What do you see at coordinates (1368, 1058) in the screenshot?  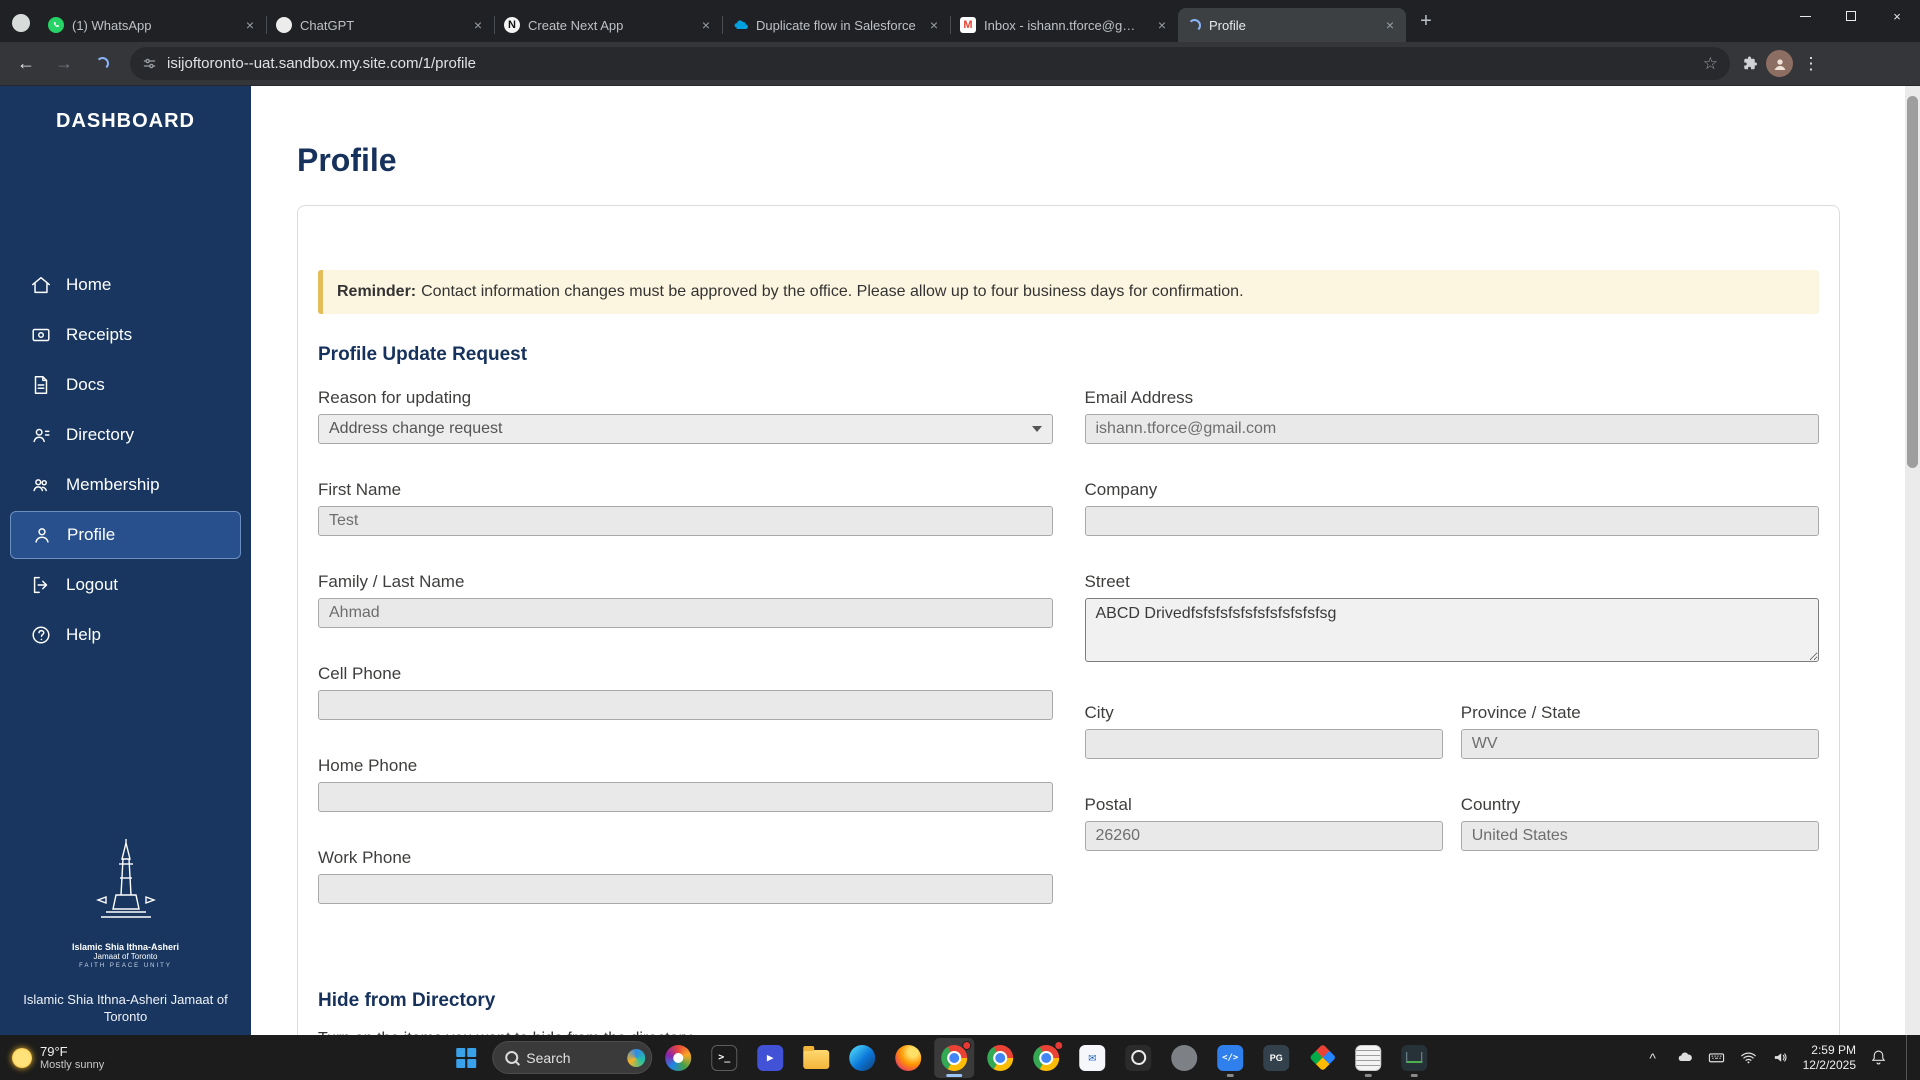 I see `taskbar-icon-notepad` at bounding box center [1368, 1058].